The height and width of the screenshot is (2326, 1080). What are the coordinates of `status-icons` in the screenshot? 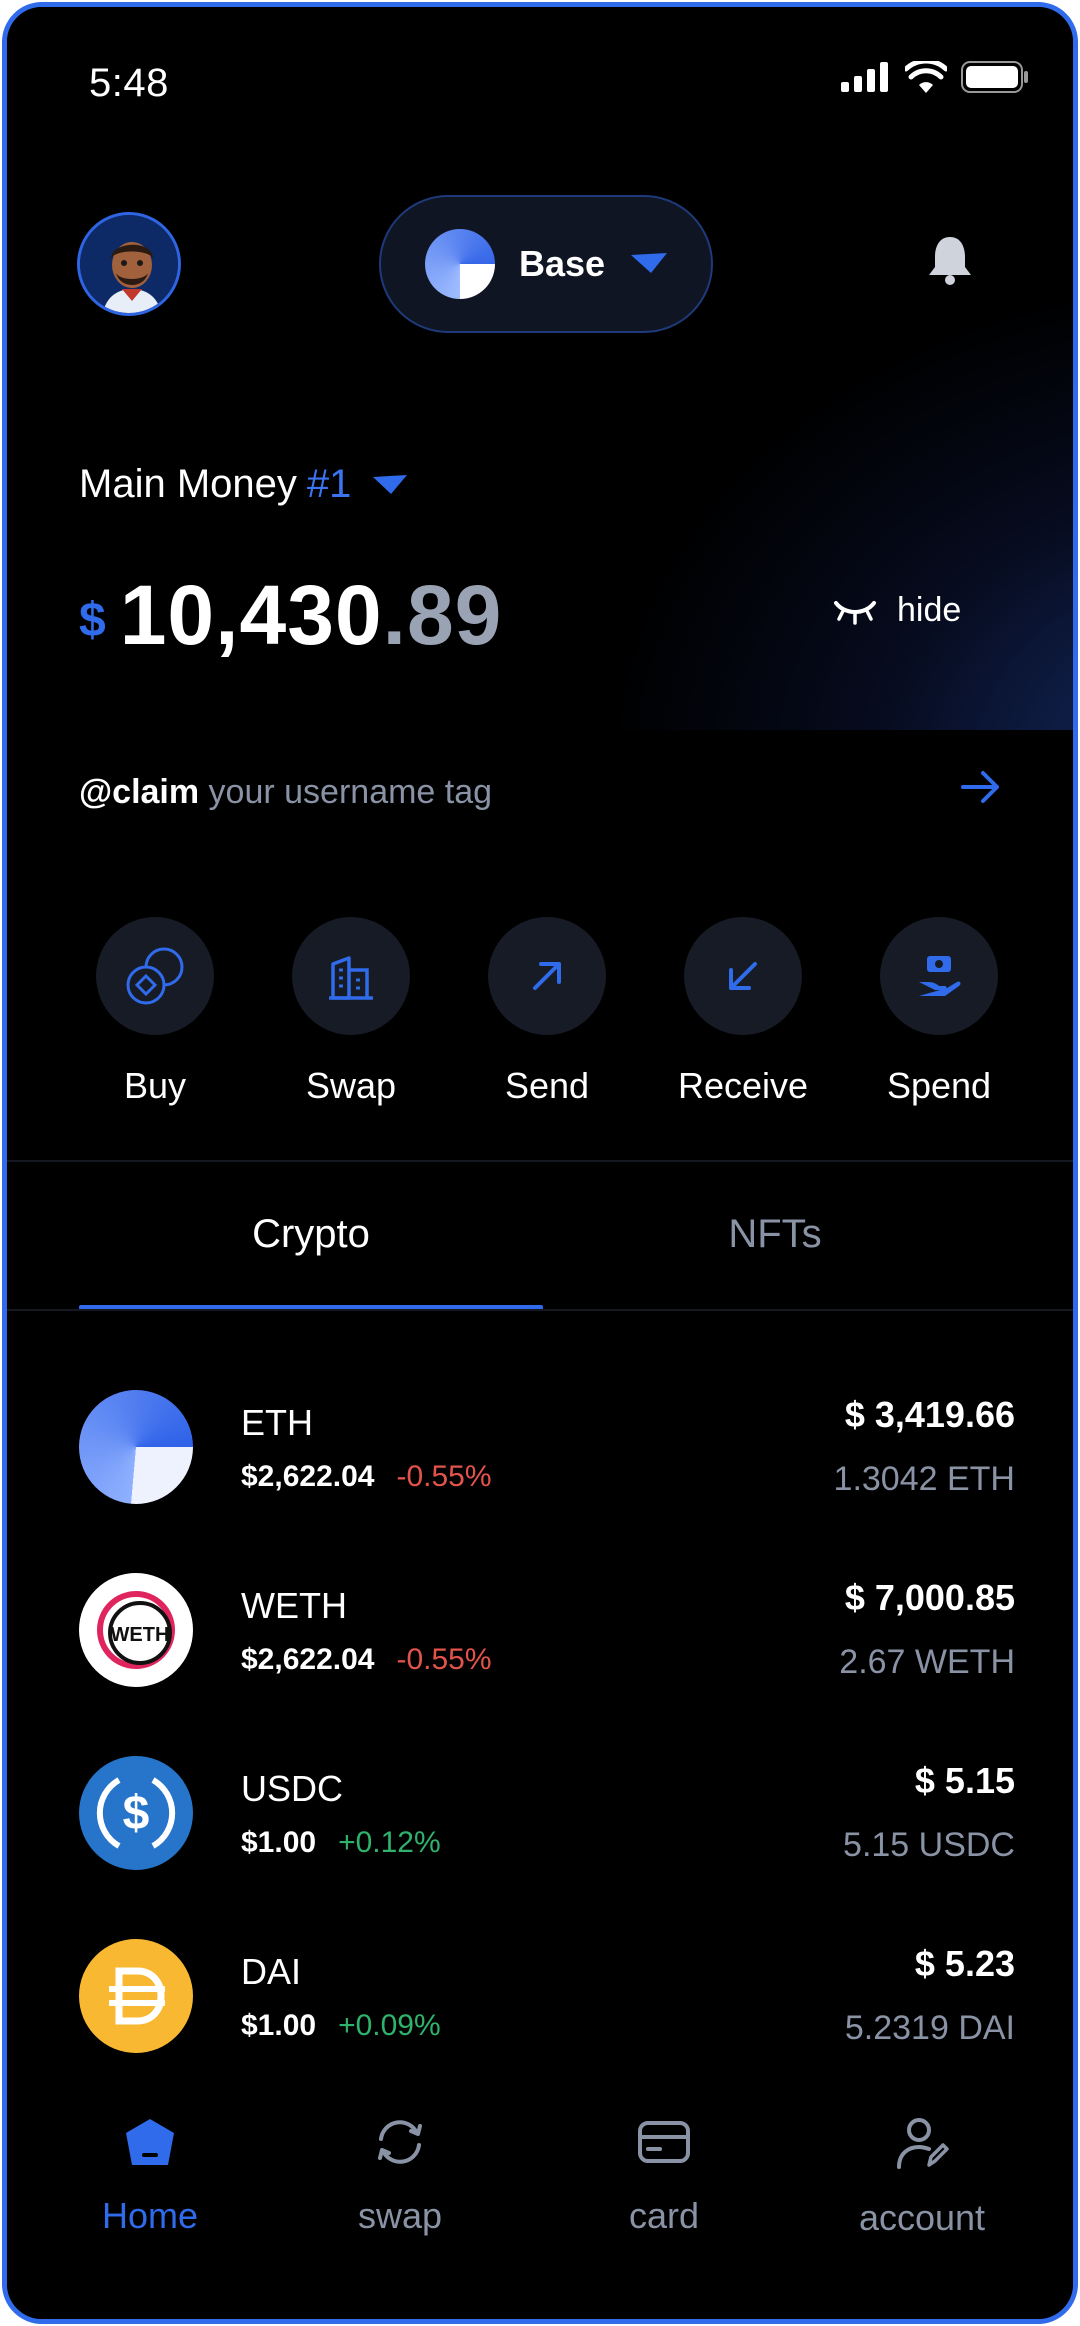 It's located at (935, 77).